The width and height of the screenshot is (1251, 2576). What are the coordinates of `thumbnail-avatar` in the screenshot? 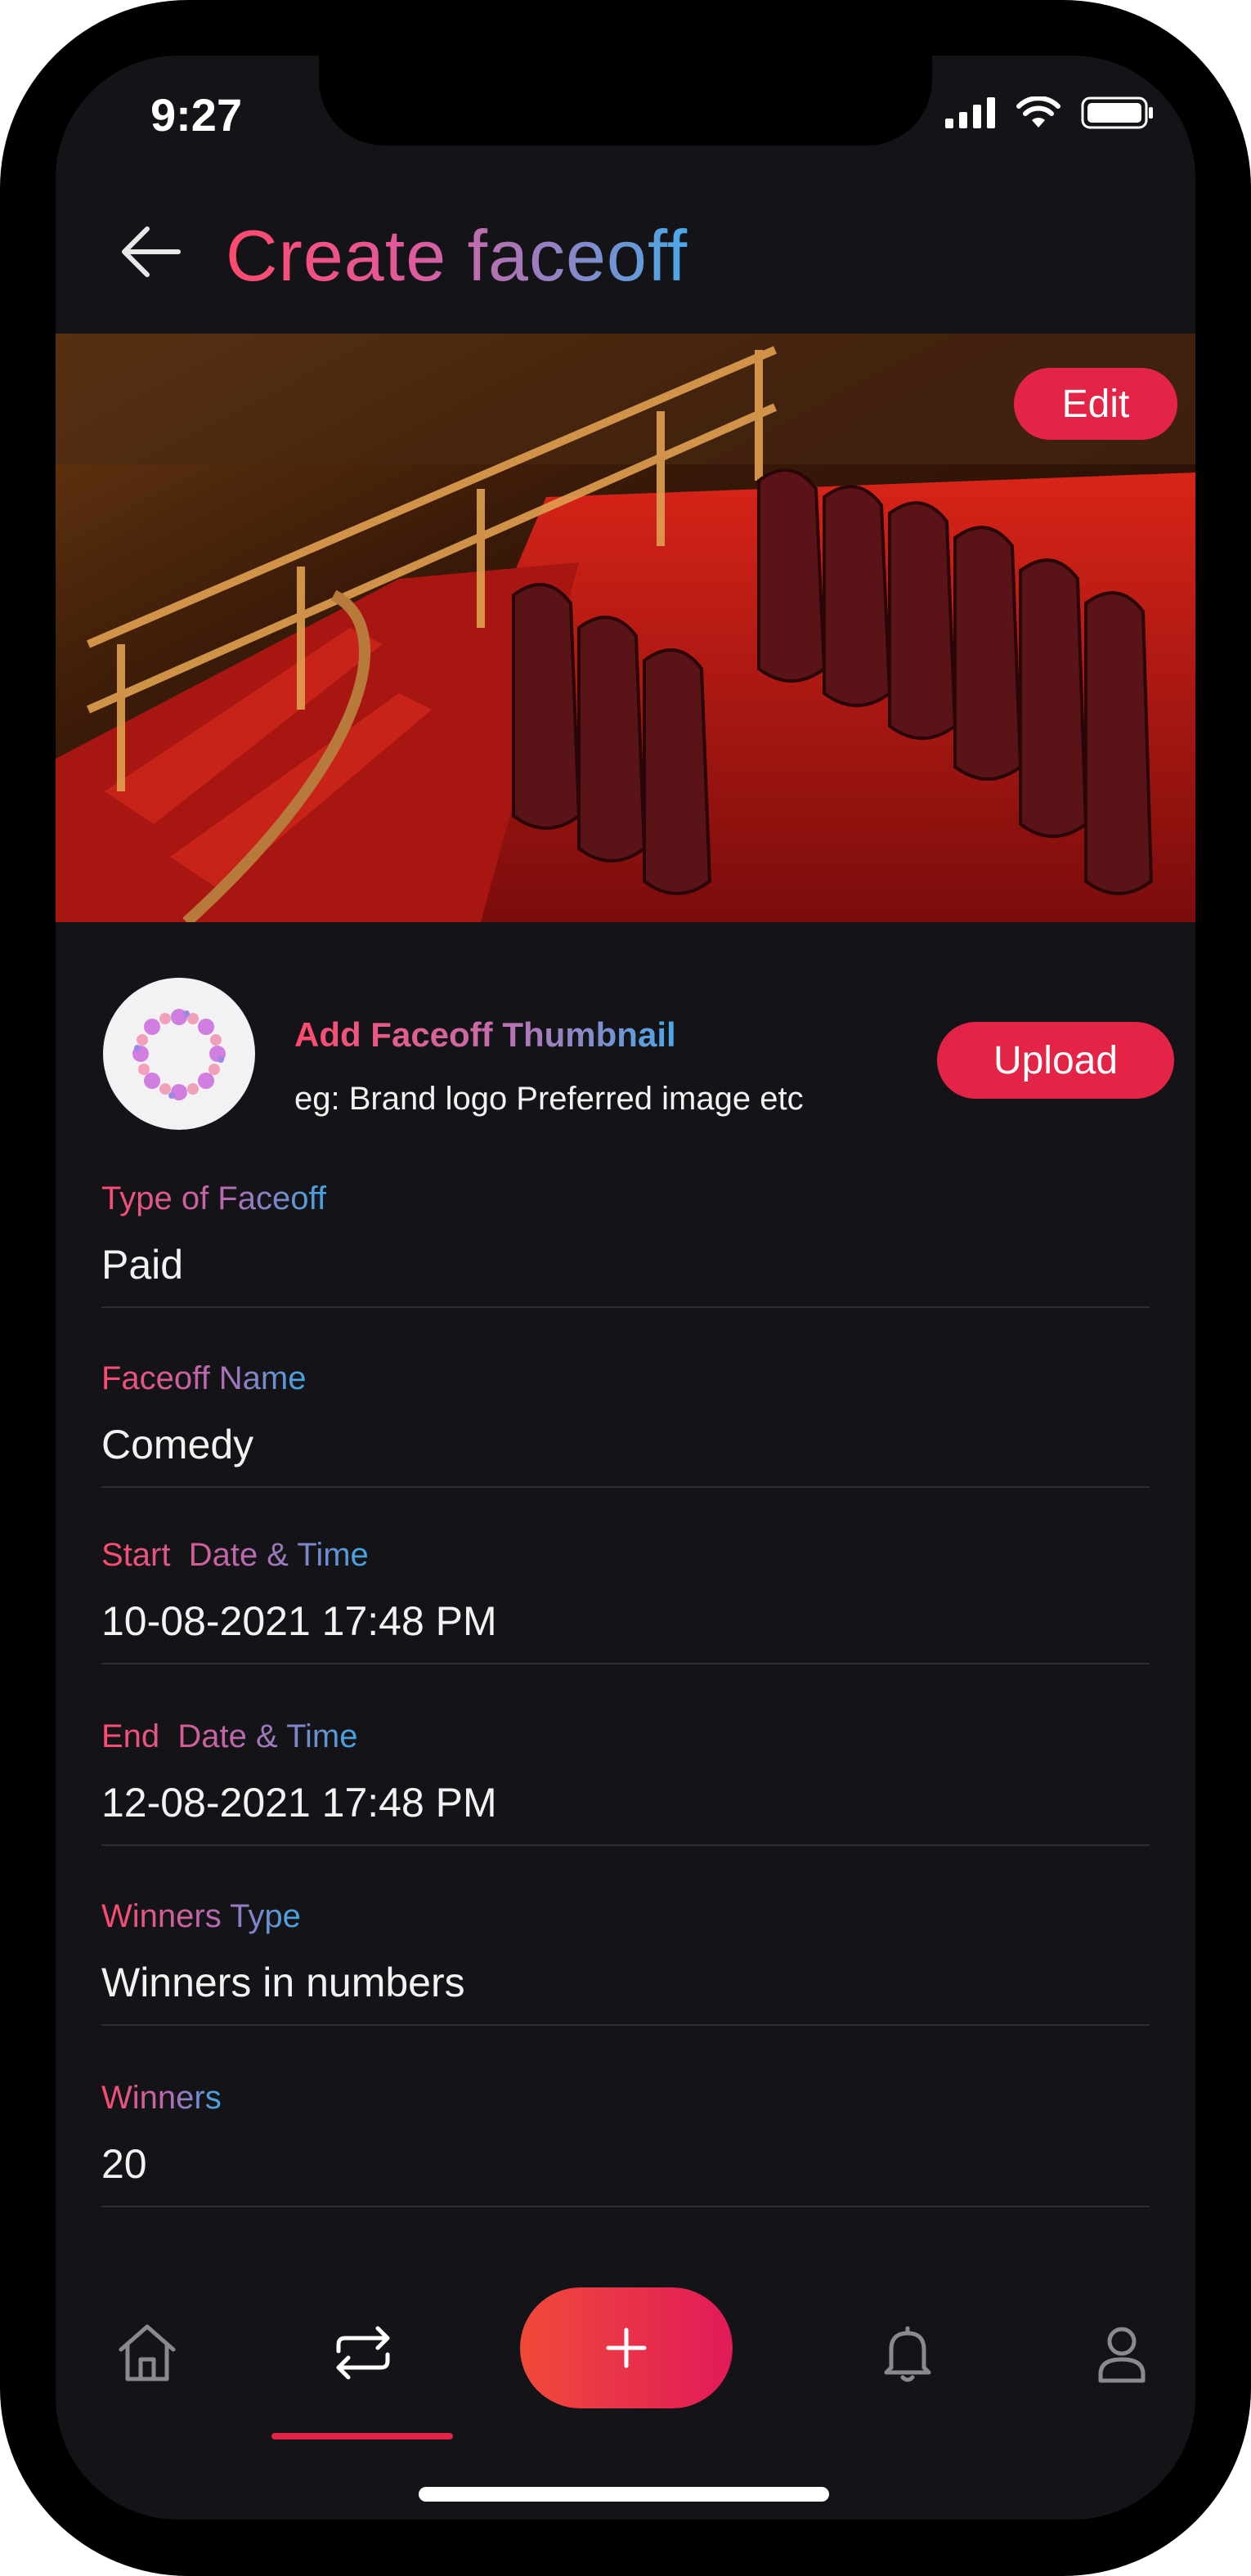 It's located at (179, 1054).